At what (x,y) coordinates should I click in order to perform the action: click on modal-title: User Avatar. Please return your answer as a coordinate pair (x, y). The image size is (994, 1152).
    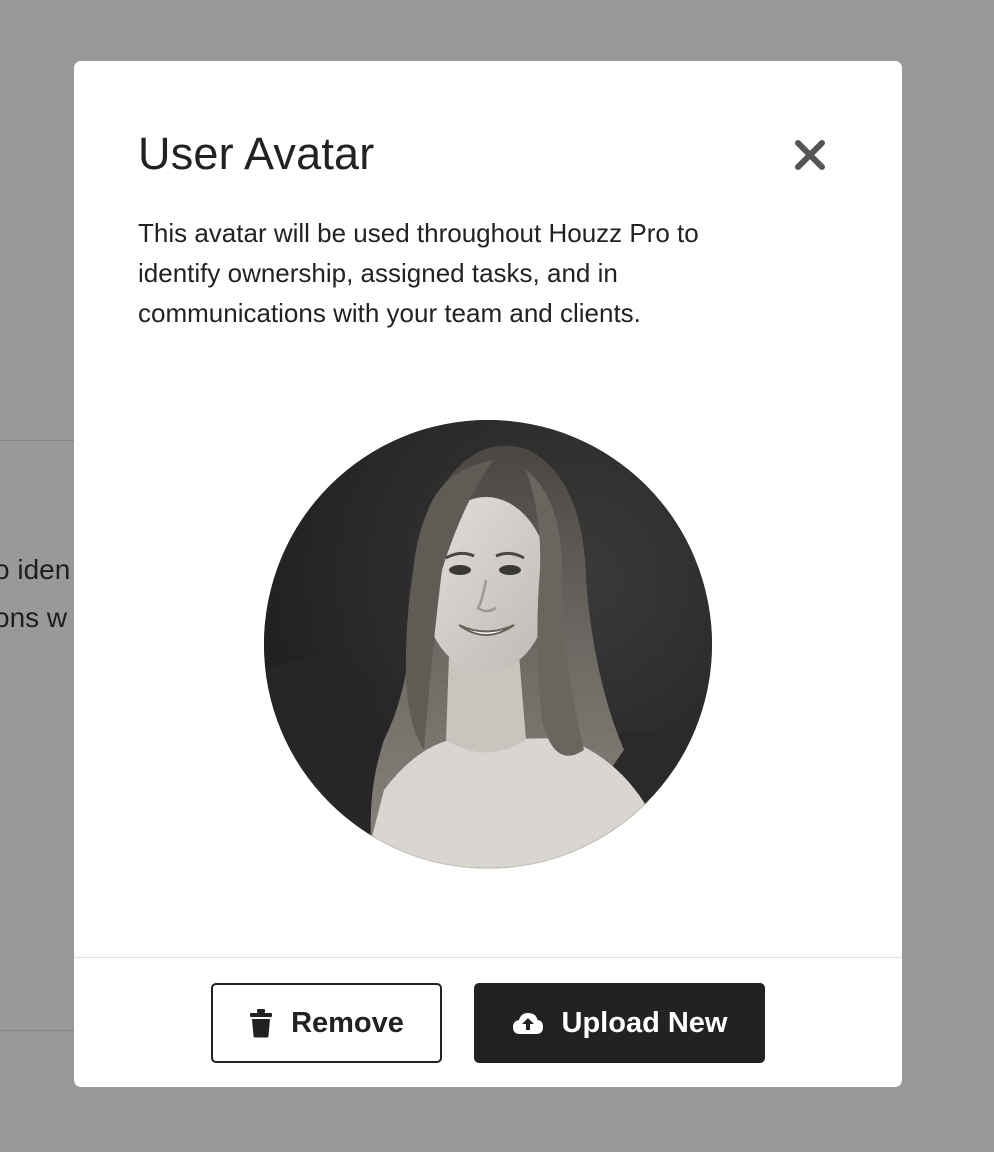
    Looking at the image, I should click on (256, 153).